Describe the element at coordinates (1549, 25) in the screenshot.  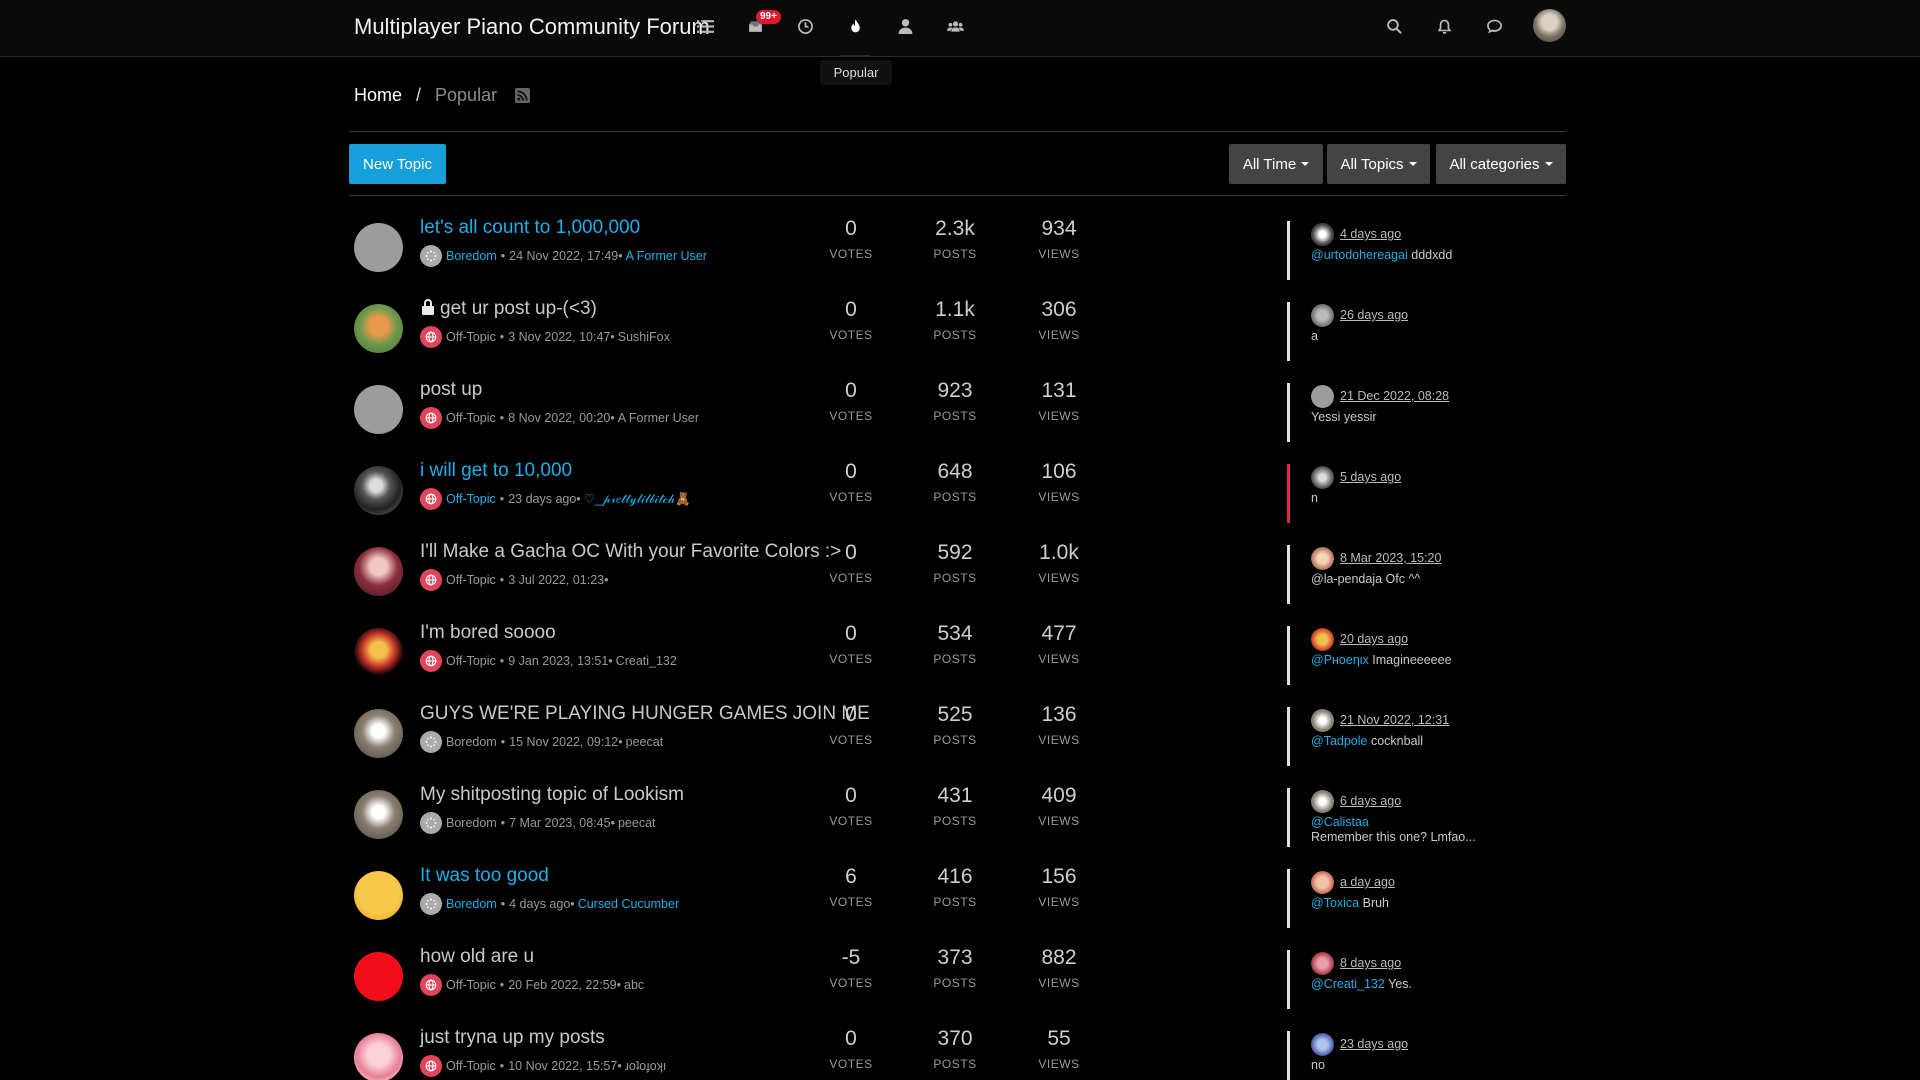
I see `user-avatar` at that location.